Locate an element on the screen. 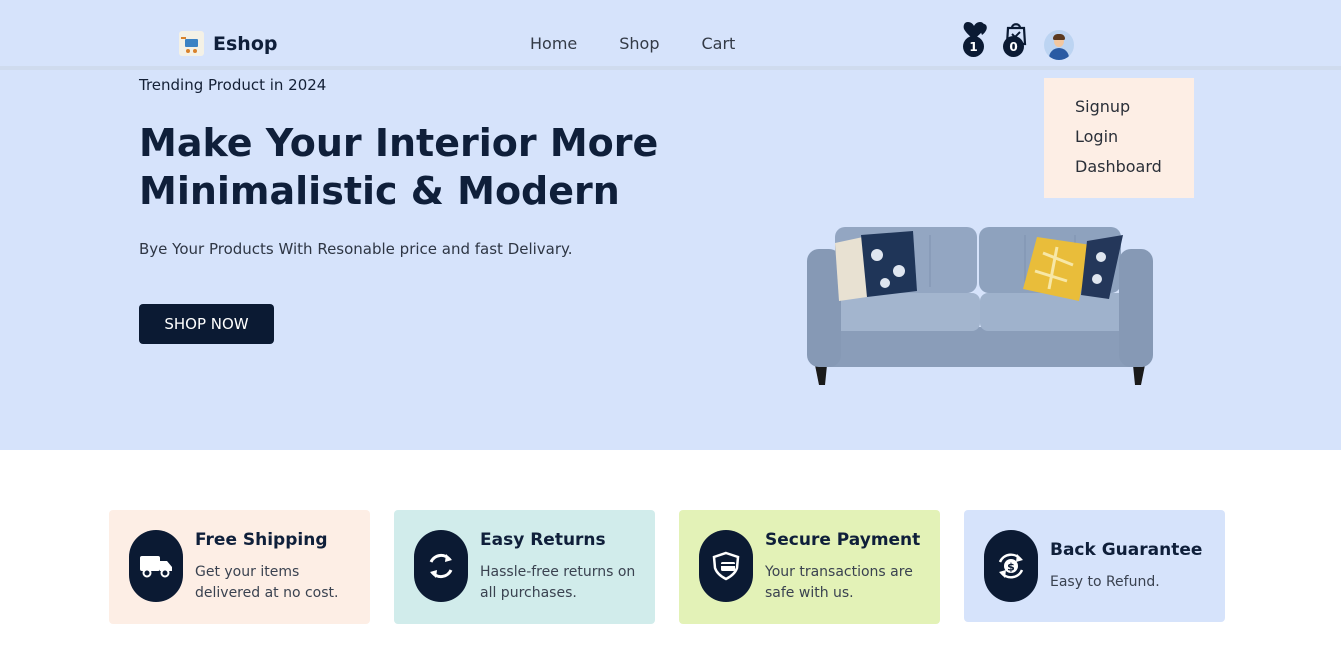 Image resolution: width=1341 pixels, height=648 pixels. wishlist-count-badge: 1 is located at coordinates (973, 46).